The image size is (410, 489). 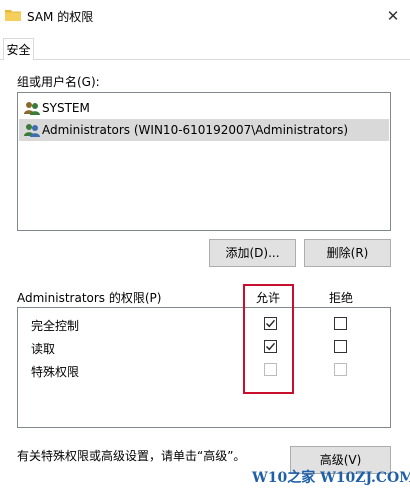 I want to click on allow-column-highlight, so click(x=268, y=339).